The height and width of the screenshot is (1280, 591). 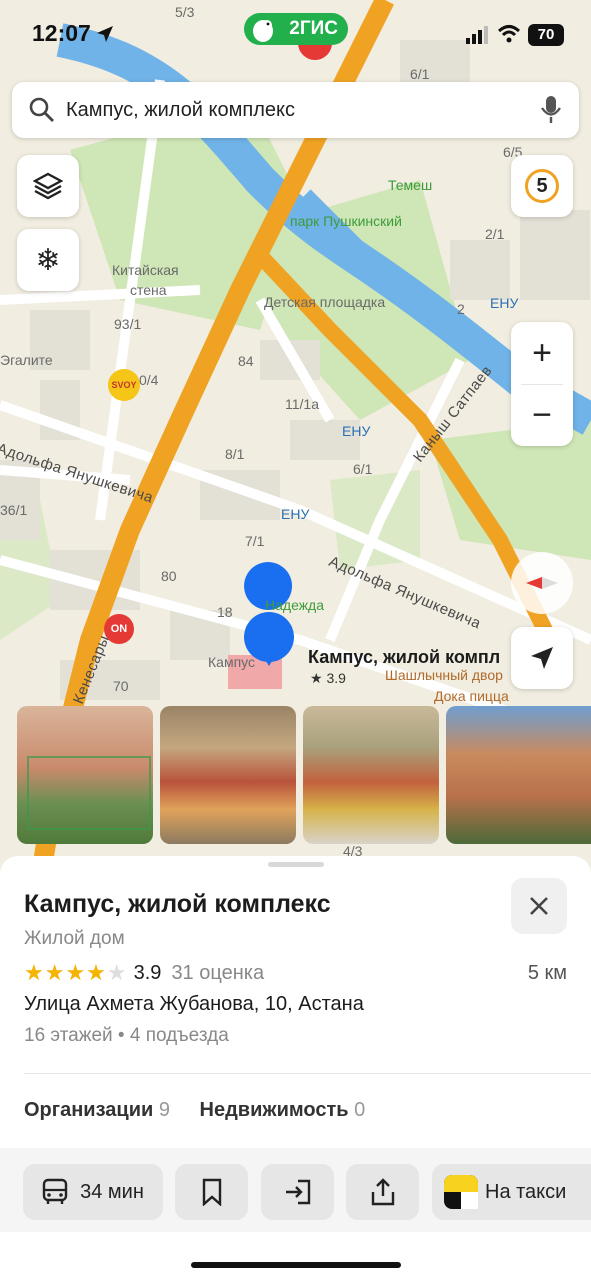 What do you see at coordinates (546, 35) in the screenshot?
I see `battery-indicator: 70` at bounding box center [546, 35].